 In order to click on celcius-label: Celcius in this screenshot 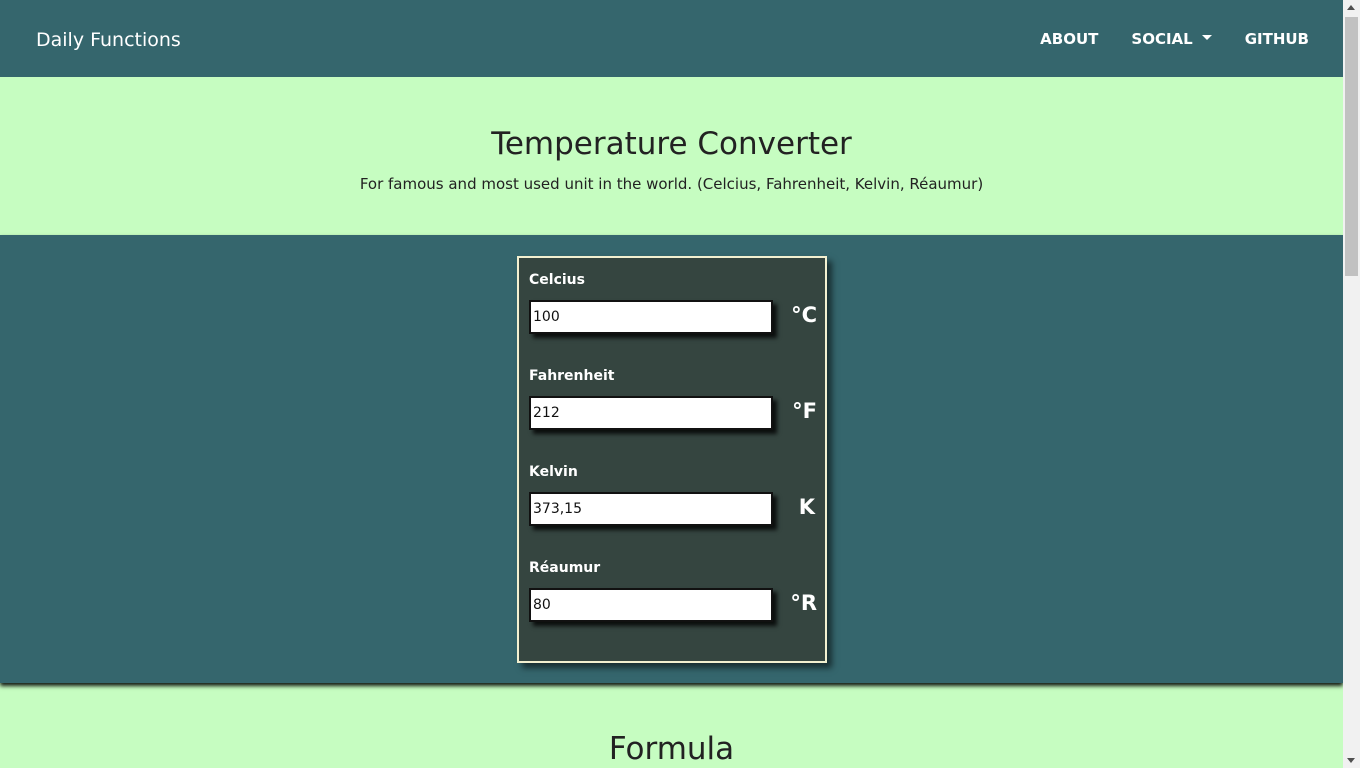, I will do `click(557, 280)`.